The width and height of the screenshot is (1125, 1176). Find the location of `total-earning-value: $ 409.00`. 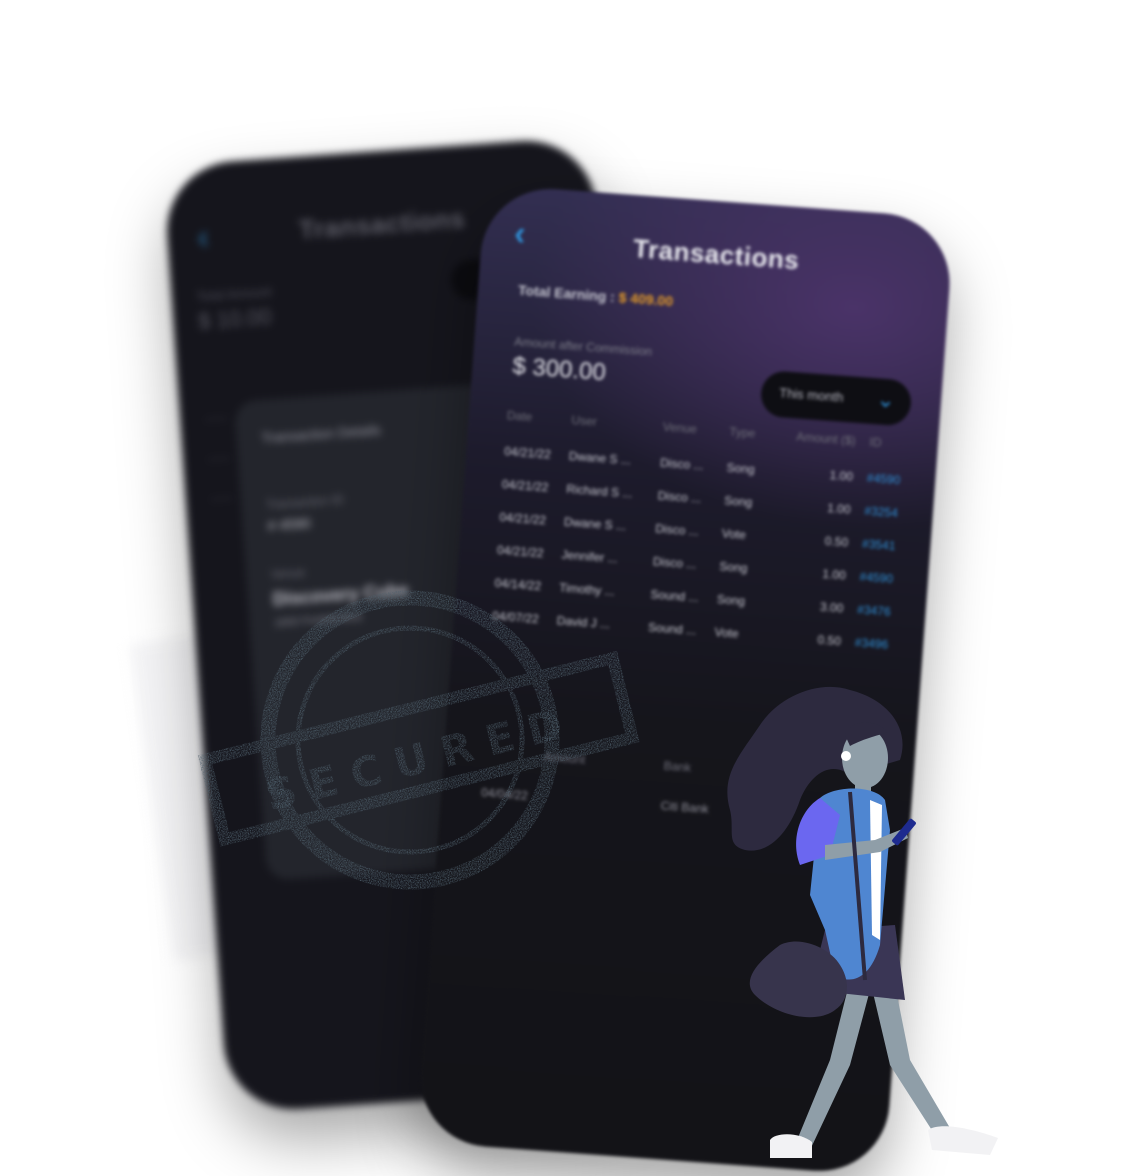

total-earning-value: $ 409.00 is located at coordinates (646, 299).